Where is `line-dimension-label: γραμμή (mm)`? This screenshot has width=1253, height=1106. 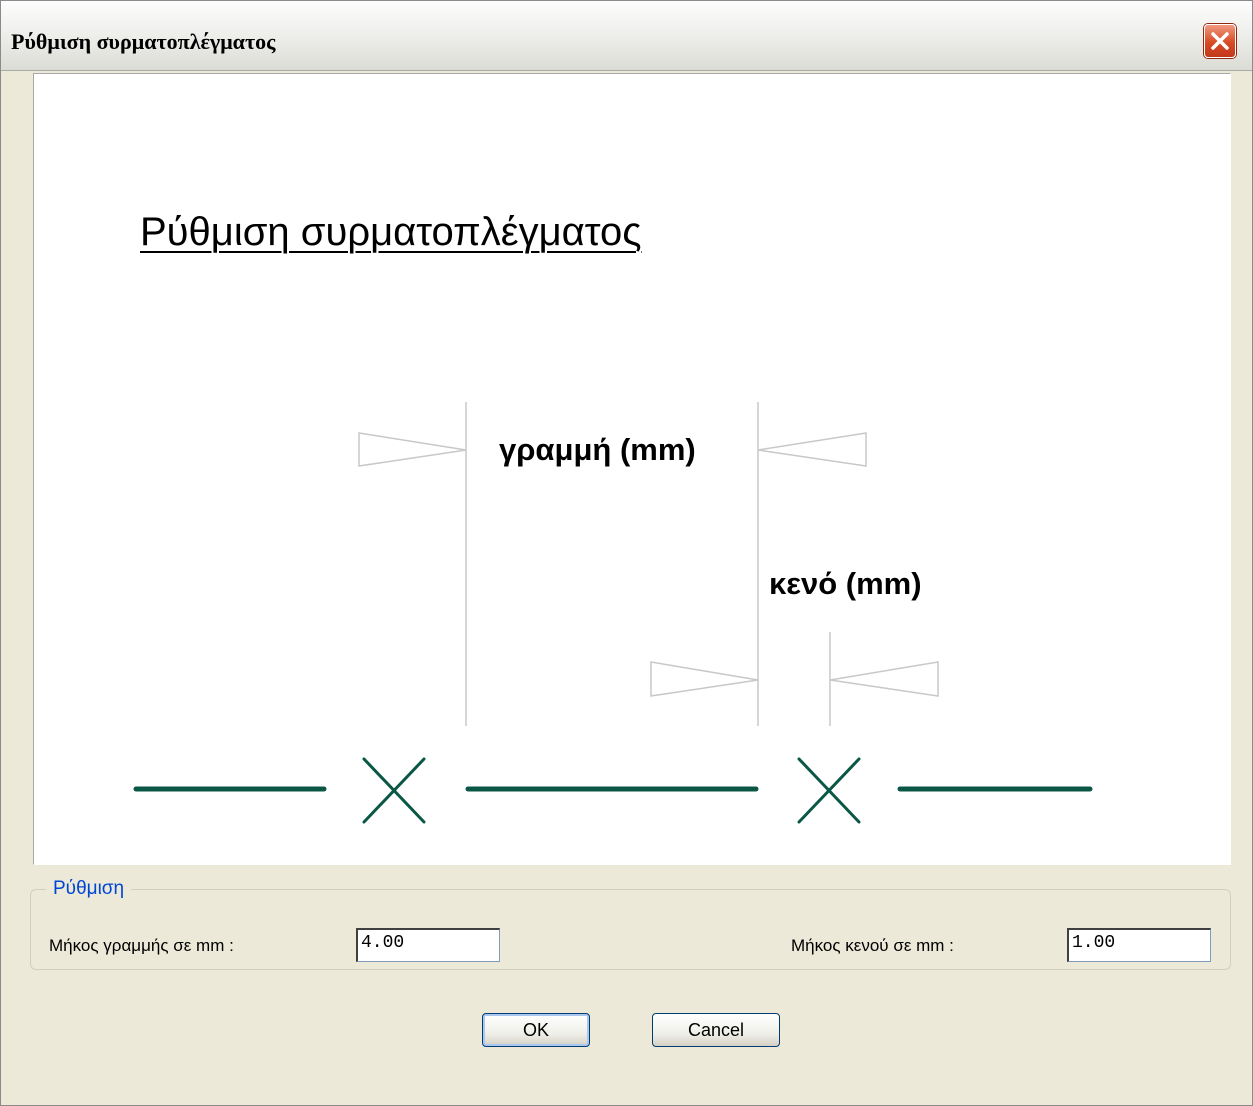
line-dimension-label: γραμμή (mm) is located at coordinates (597, 449).